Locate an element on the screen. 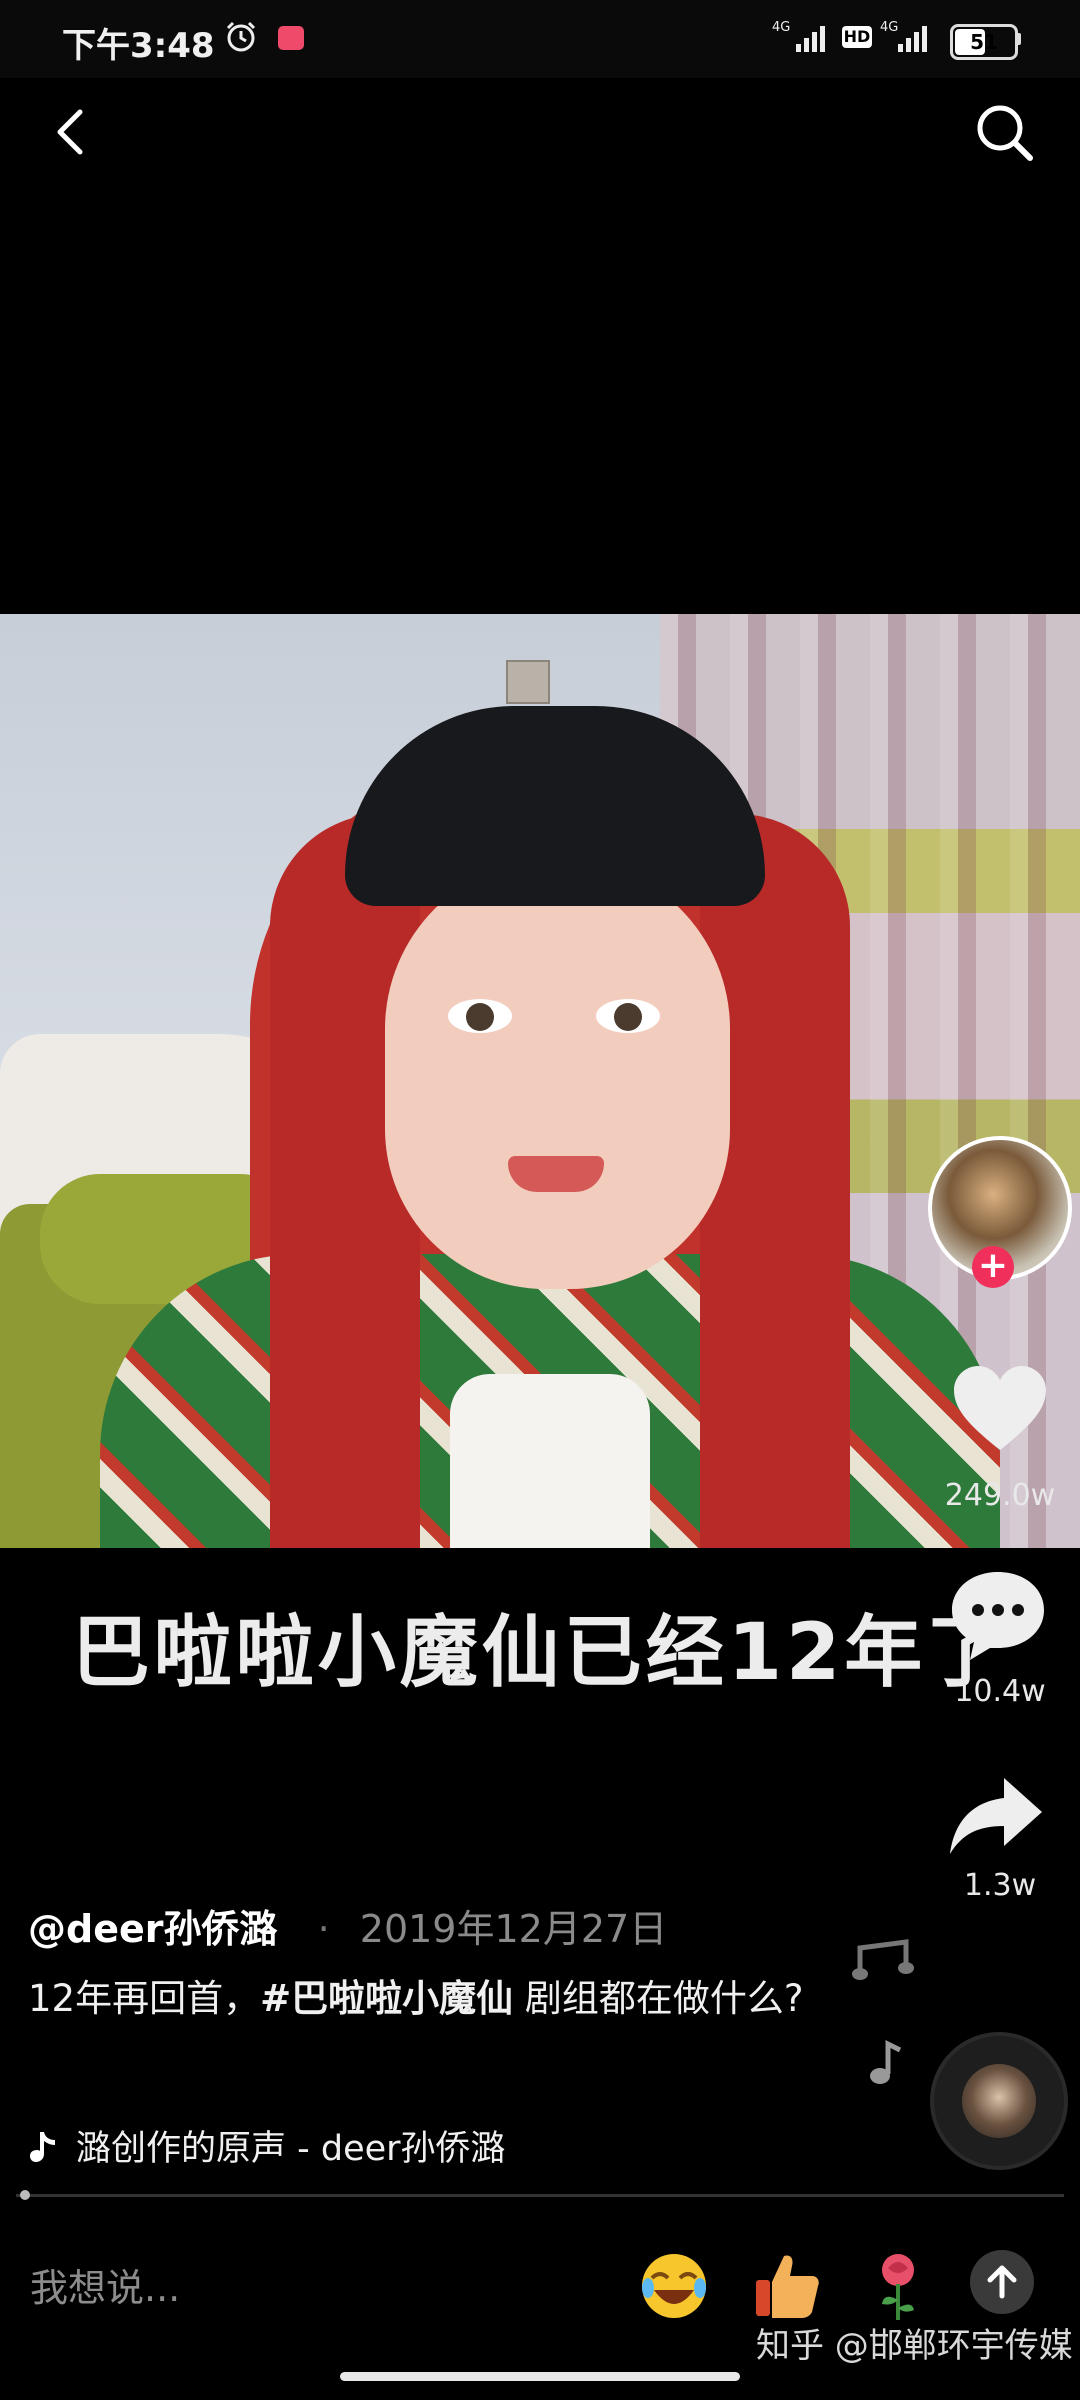  comment-bubble-icon is located at coordinates (998, 1616).